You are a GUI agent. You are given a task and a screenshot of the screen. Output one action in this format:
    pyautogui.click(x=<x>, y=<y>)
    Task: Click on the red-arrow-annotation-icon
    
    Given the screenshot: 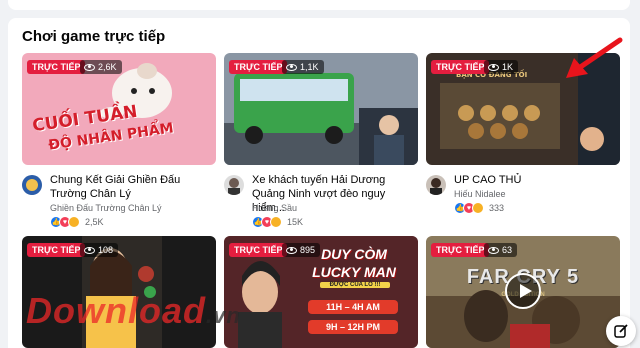 What is the action you would take?
    pyautogui.click(x=594, y=57)
    